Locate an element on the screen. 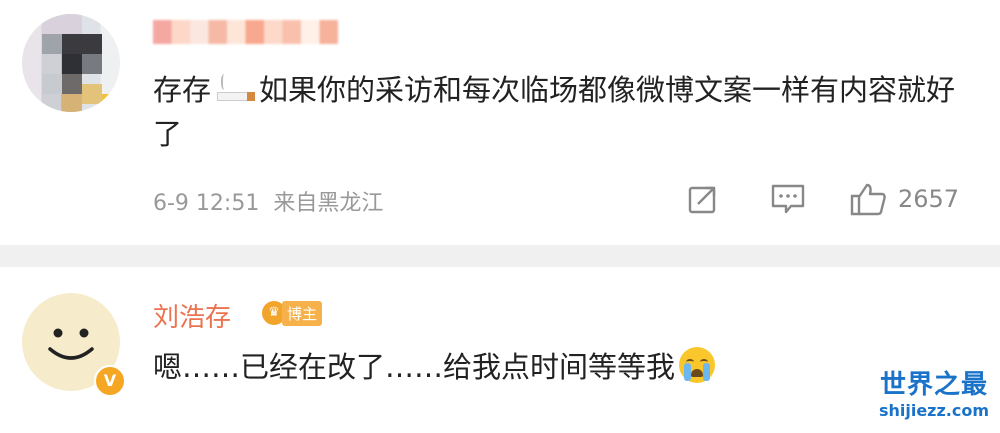 The height and width of the screenshot is (433, 1000). reply-button is located at coordinates (788, 199).